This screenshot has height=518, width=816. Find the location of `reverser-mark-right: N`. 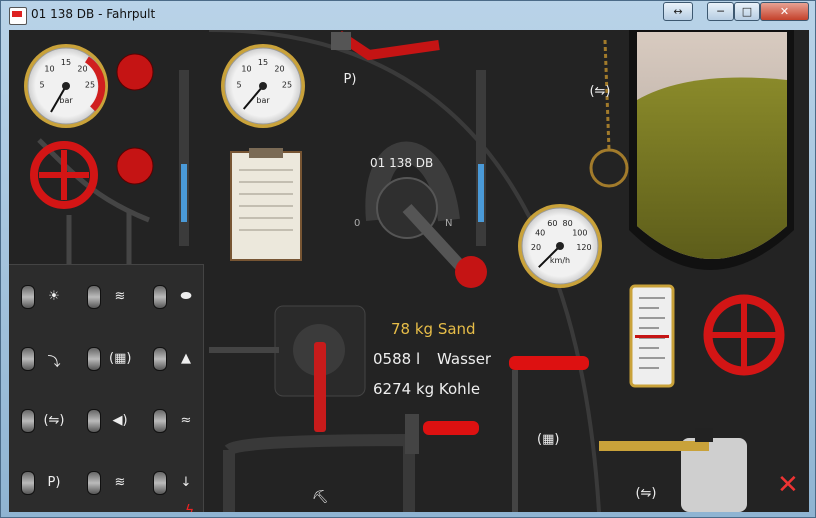

reverser-mark-right: N is located at coordinates (449, 223).